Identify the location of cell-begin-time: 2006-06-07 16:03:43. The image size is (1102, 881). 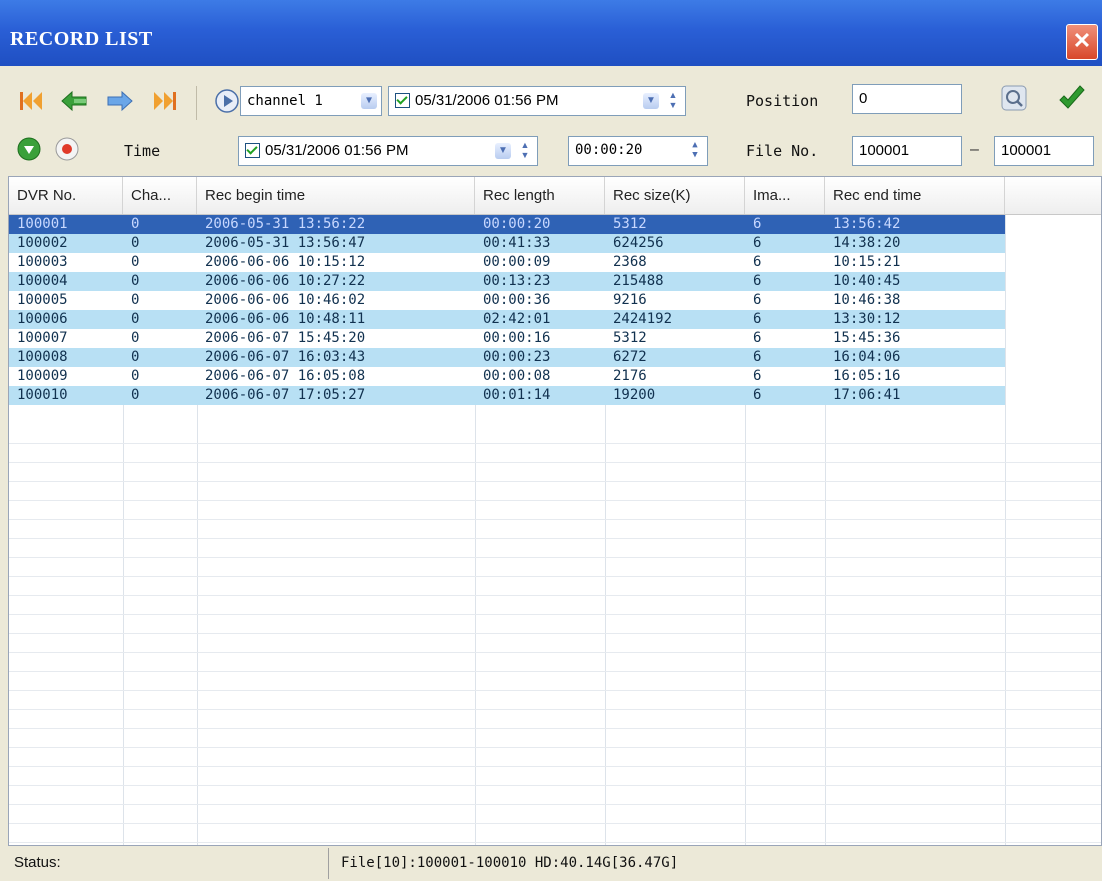
(285, 357).